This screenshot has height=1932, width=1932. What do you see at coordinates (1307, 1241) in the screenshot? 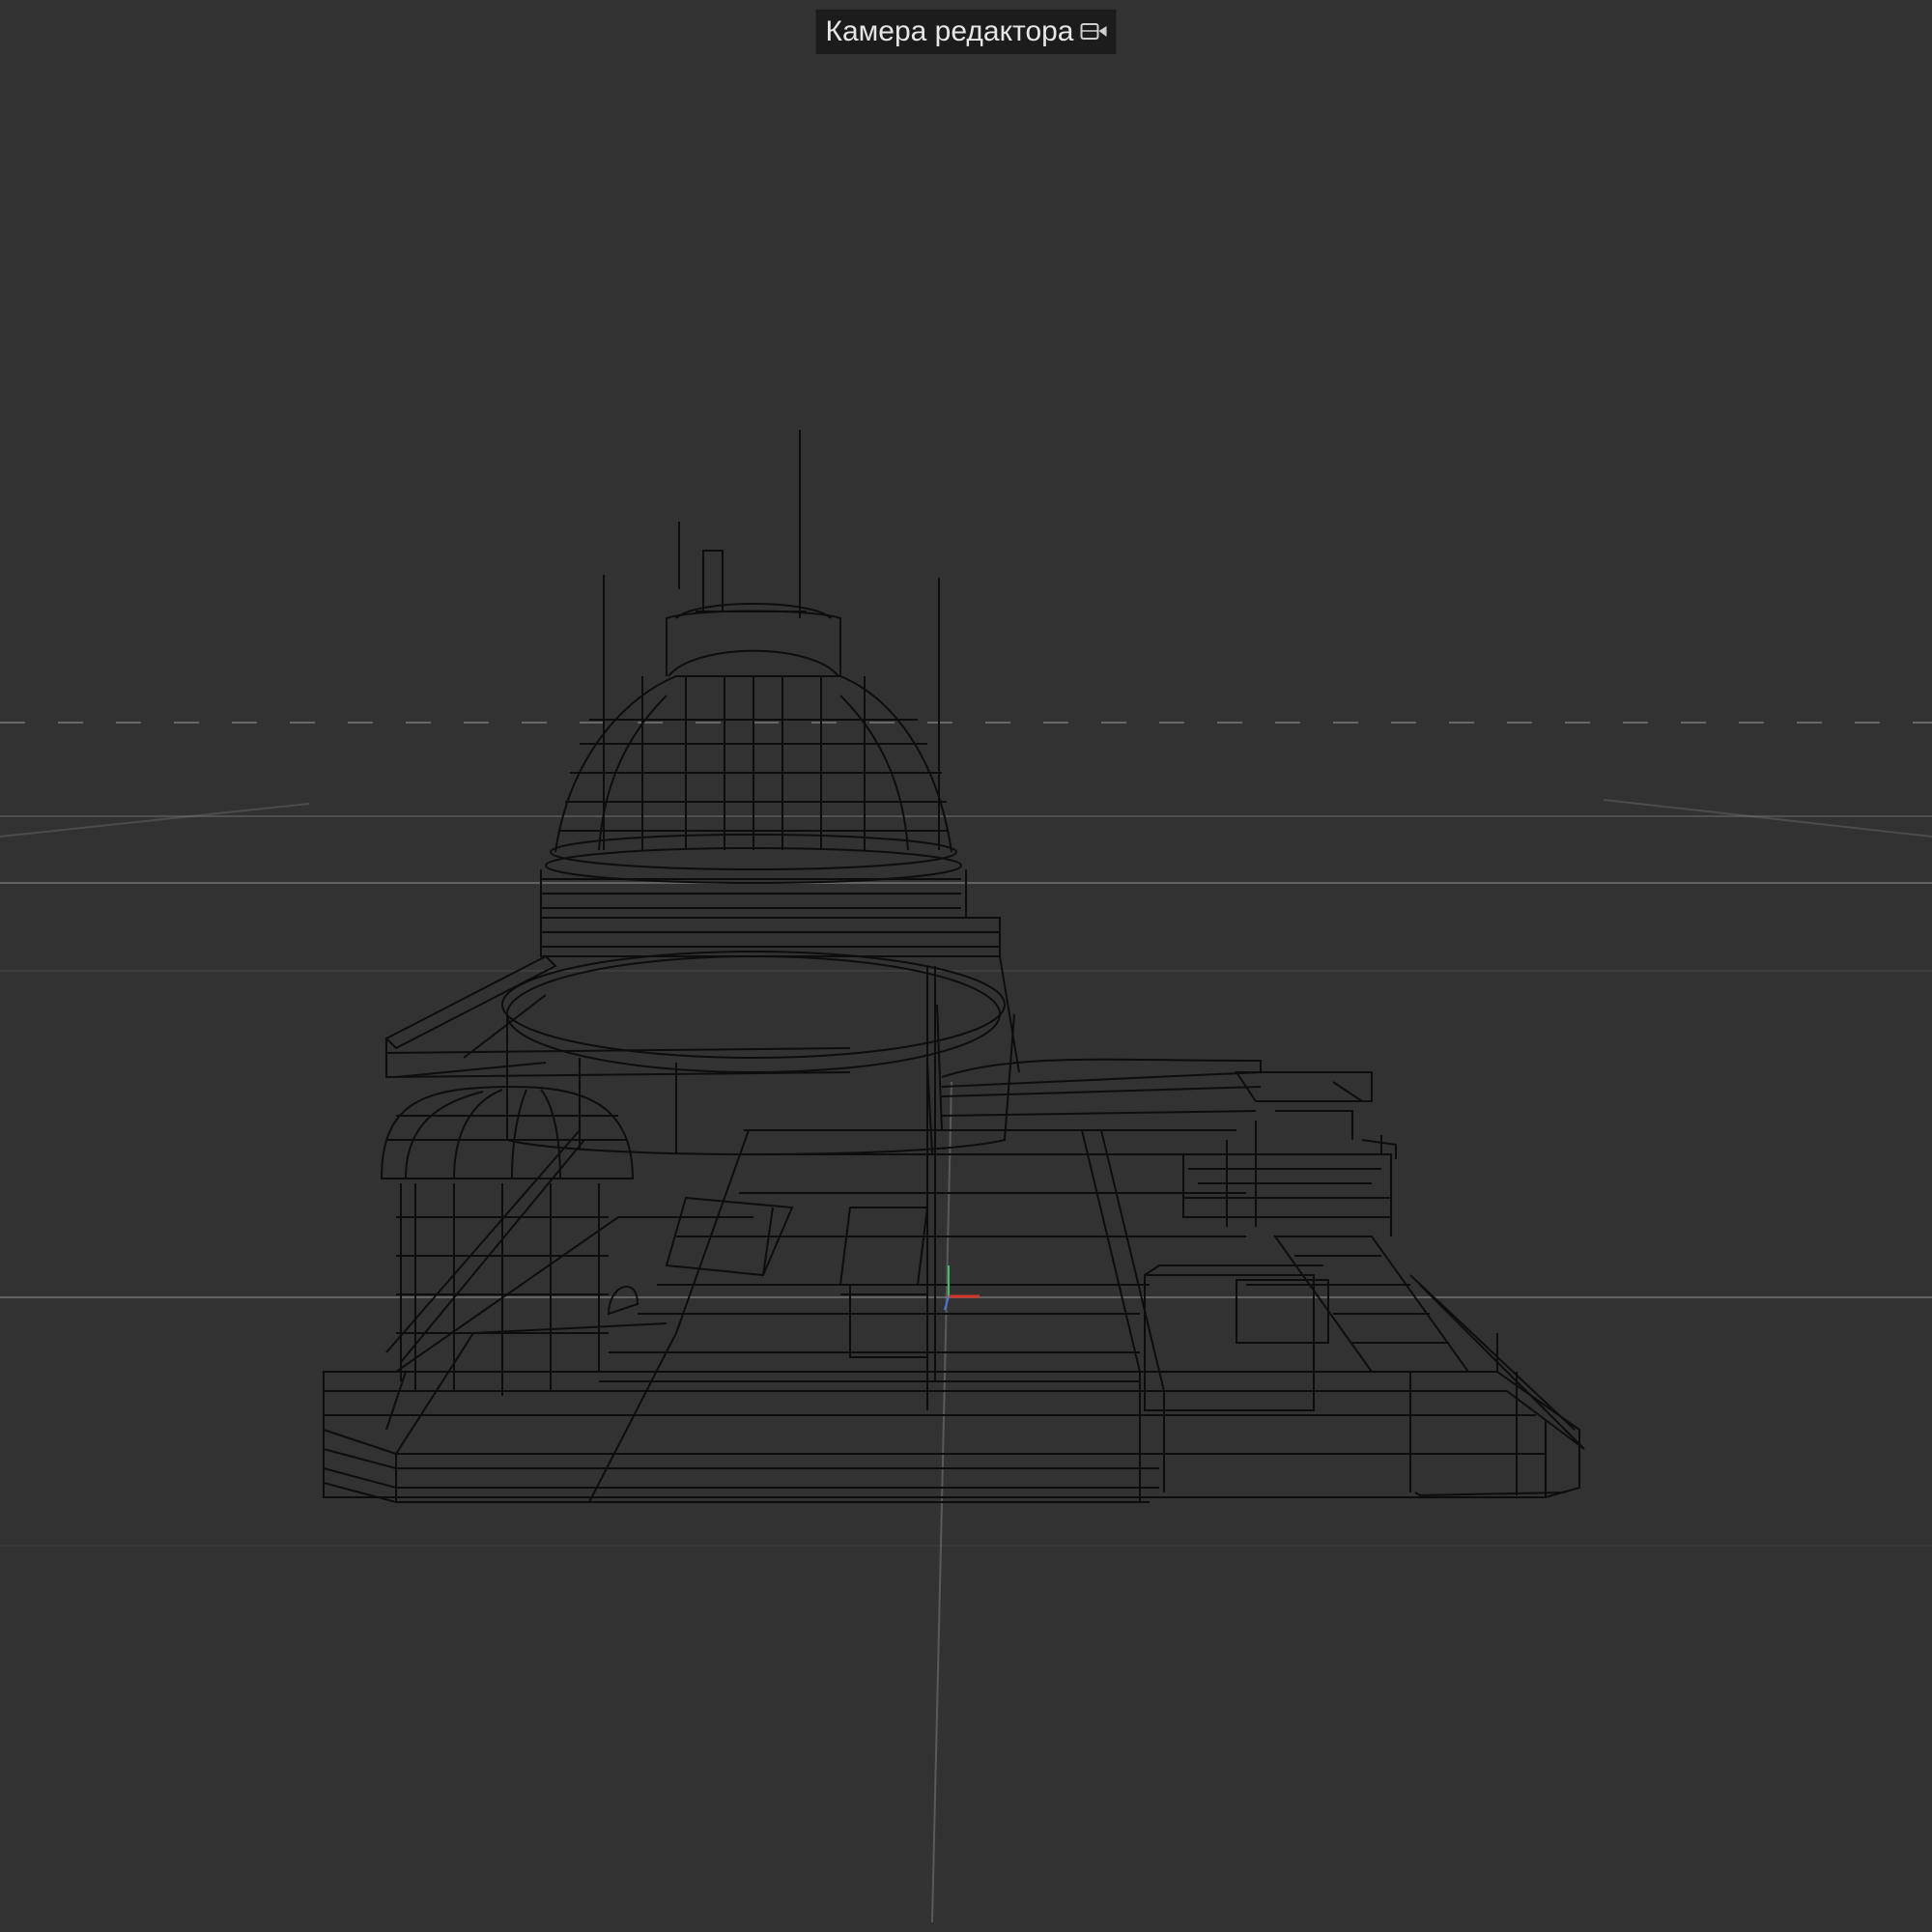
I see `right-structures` at bounding box center [1307, 1241].